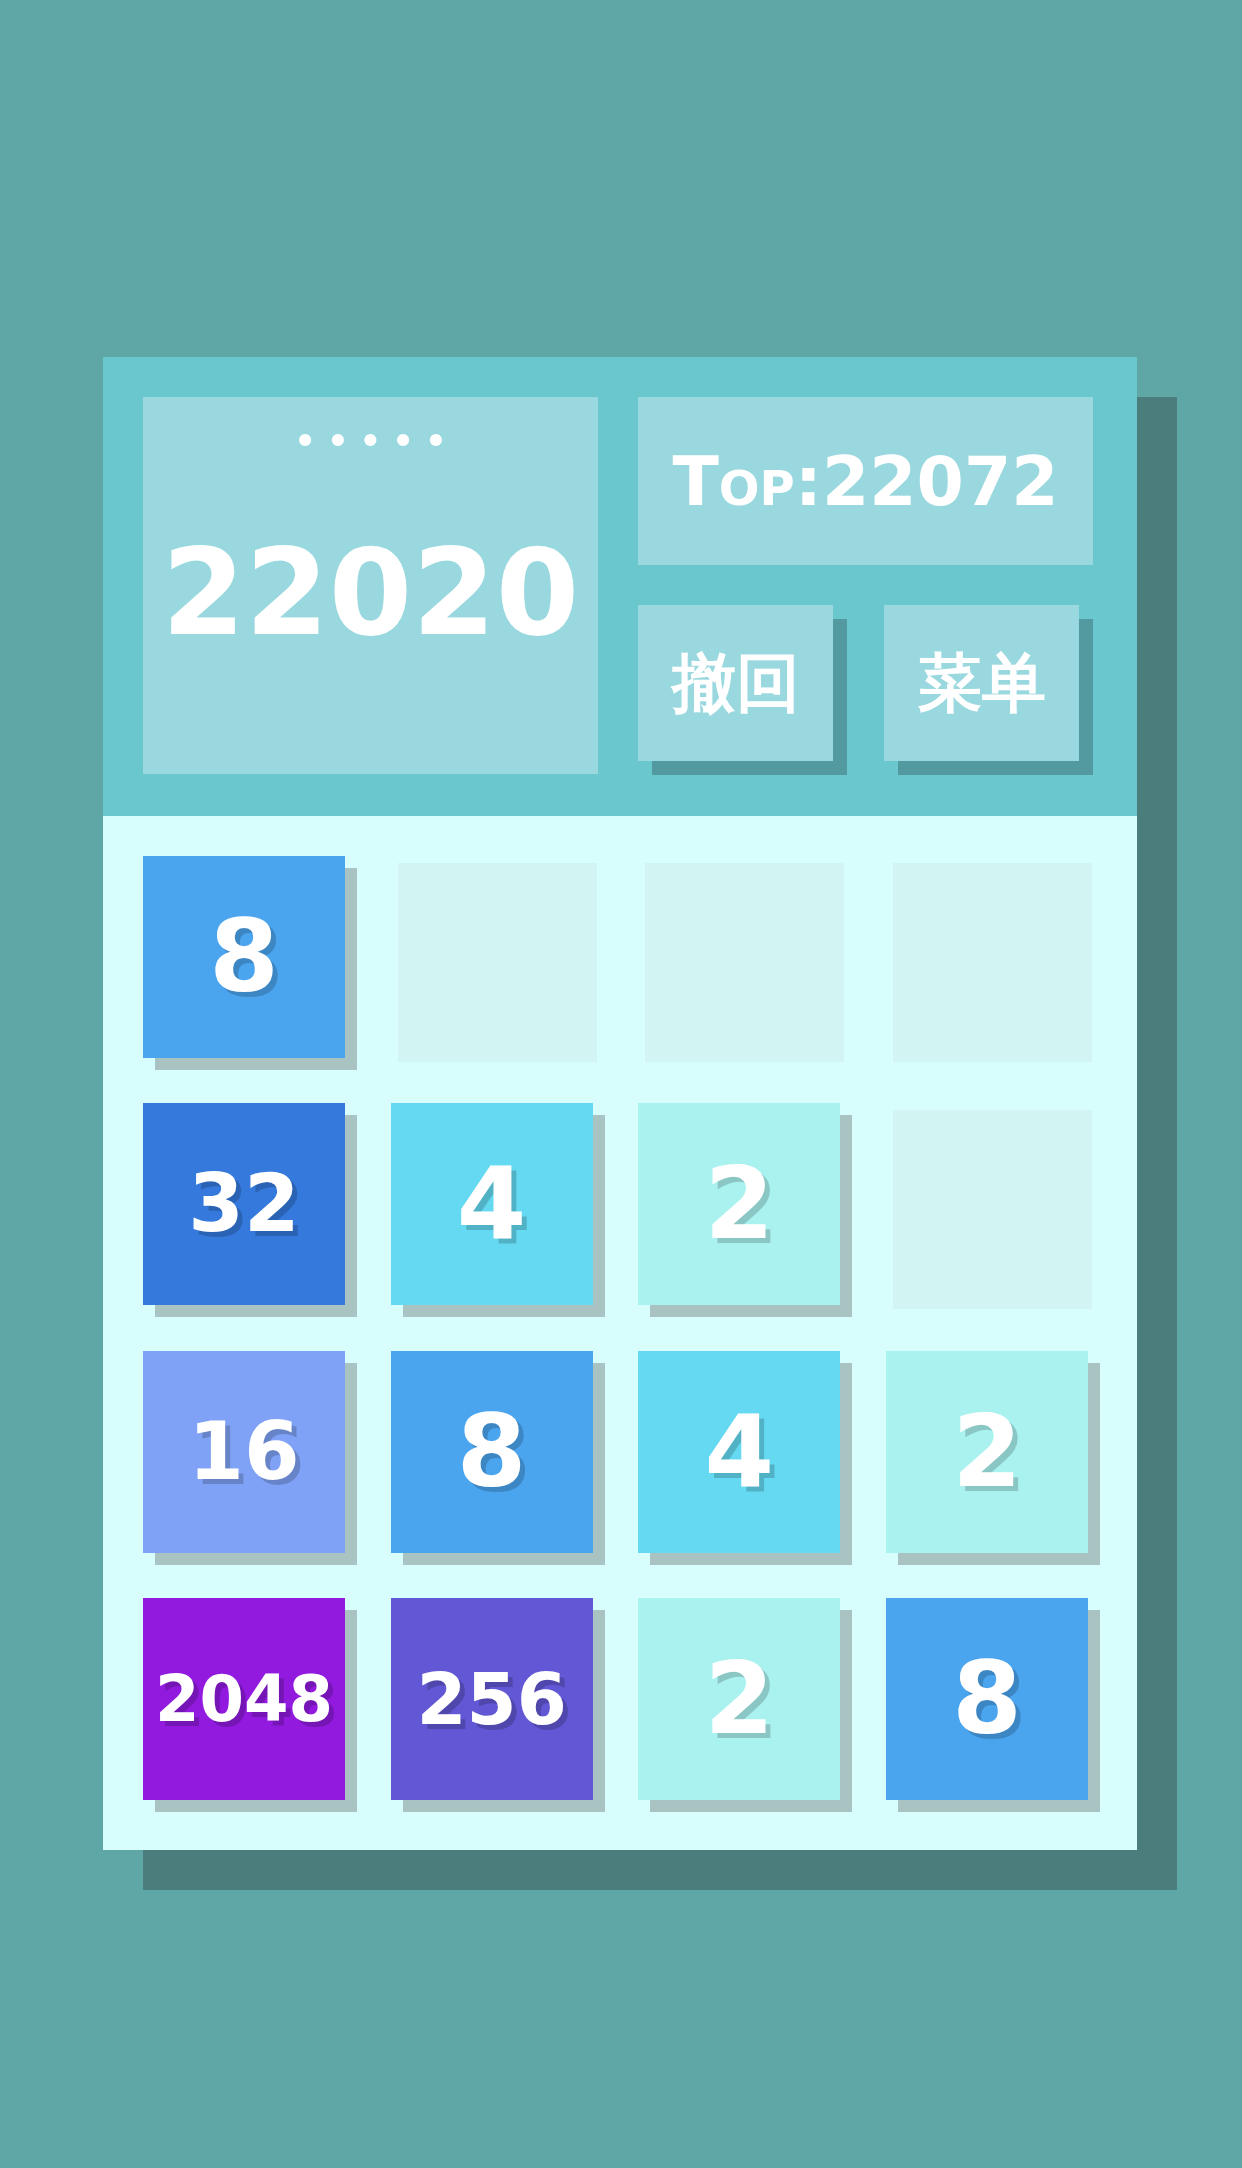 Image resolution: width=1242 pixels, height=2168 pixels. What do you see at coordinates (250, 1457) in the screenshot?
I see `number-tile: 16` at bounding box center [250, 1457].